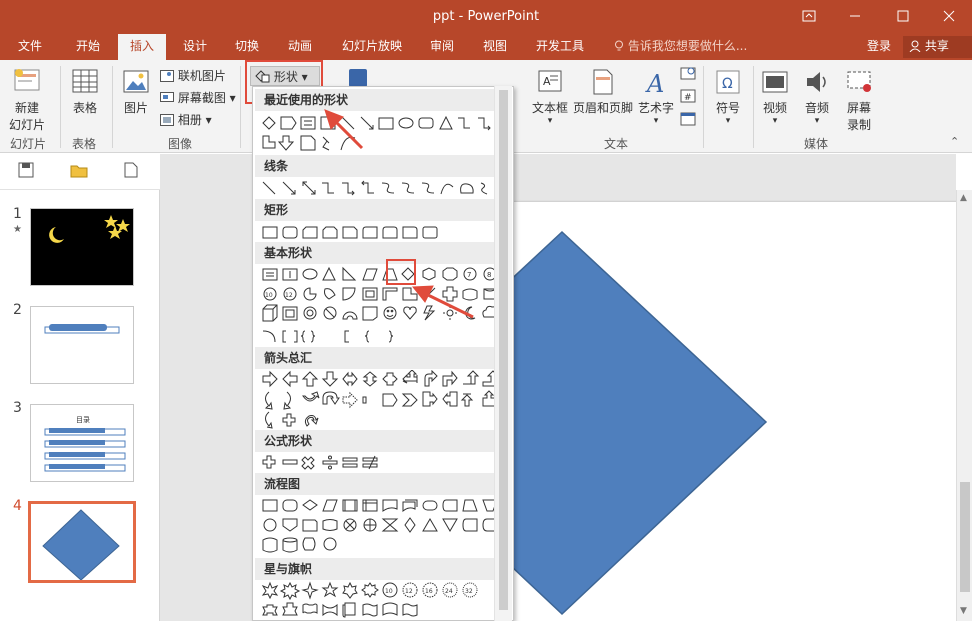  Describe the element at coordinates (131, 171) in the screenshot. I see `new-document-icon` at that location.